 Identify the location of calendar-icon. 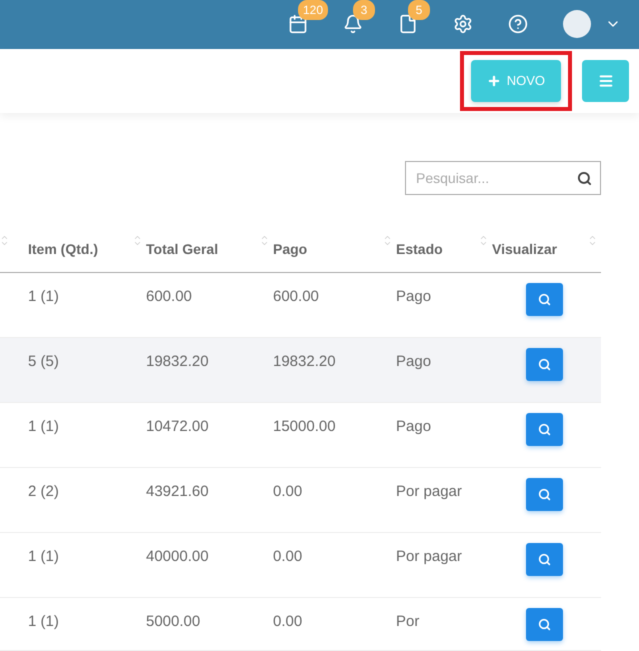
(298, 24).